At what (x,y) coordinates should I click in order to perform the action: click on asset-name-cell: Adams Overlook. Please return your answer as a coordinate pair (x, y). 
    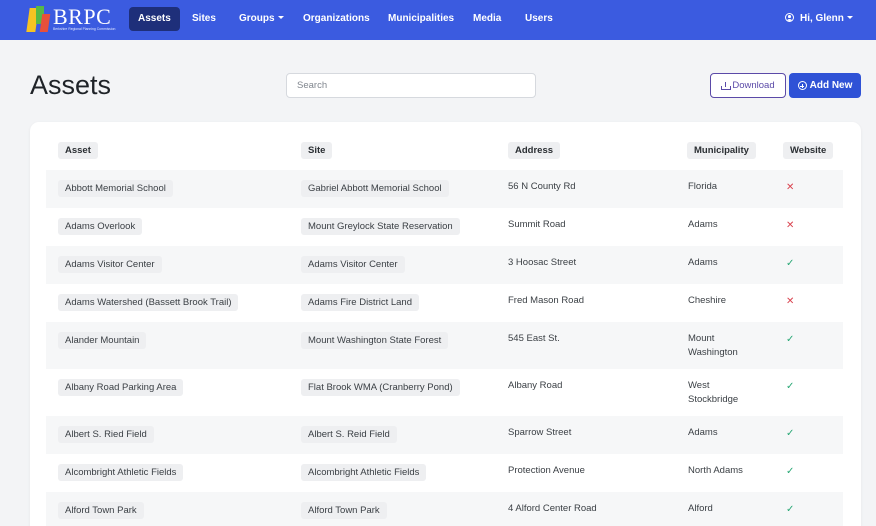
    Looking at the image, I should click on (100, 226).